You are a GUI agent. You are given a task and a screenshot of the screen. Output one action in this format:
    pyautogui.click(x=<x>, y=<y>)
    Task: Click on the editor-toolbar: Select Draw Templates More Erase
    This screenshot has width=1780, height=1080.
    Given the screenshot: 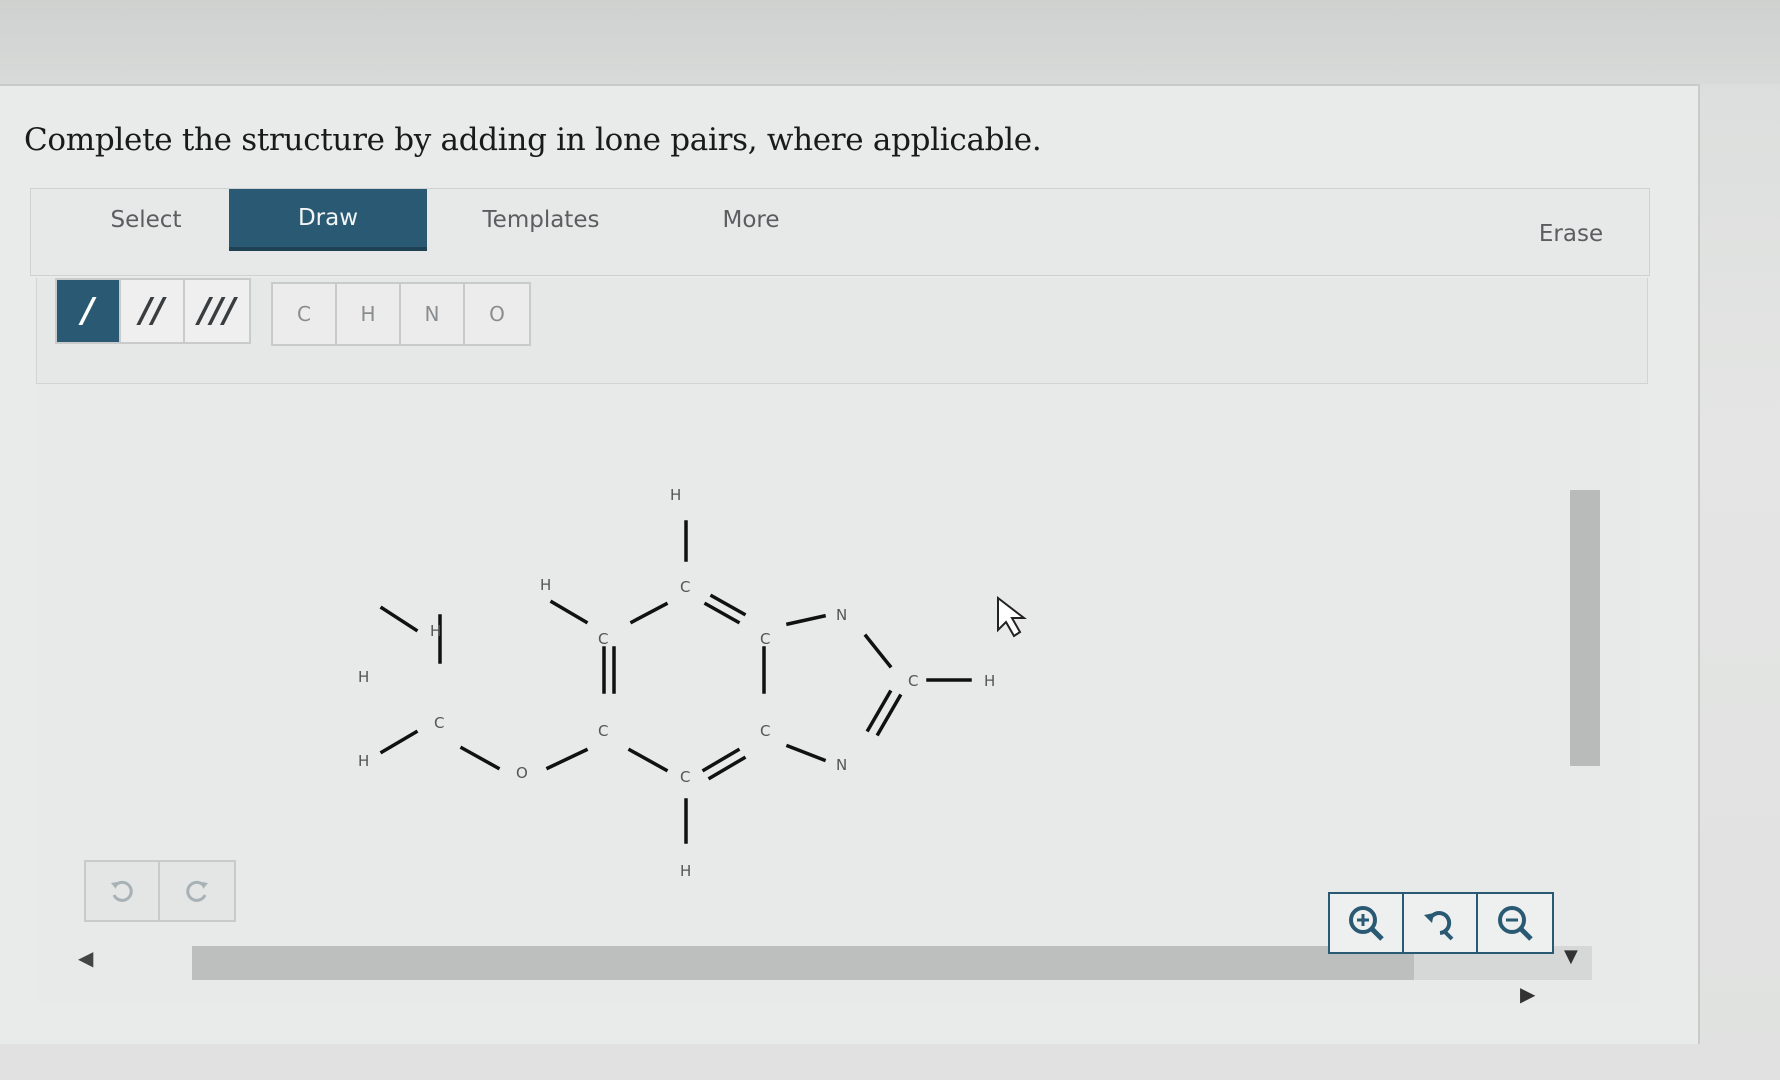 What is the action you would take?
    pyautogui.click(x=840, y=232)
    